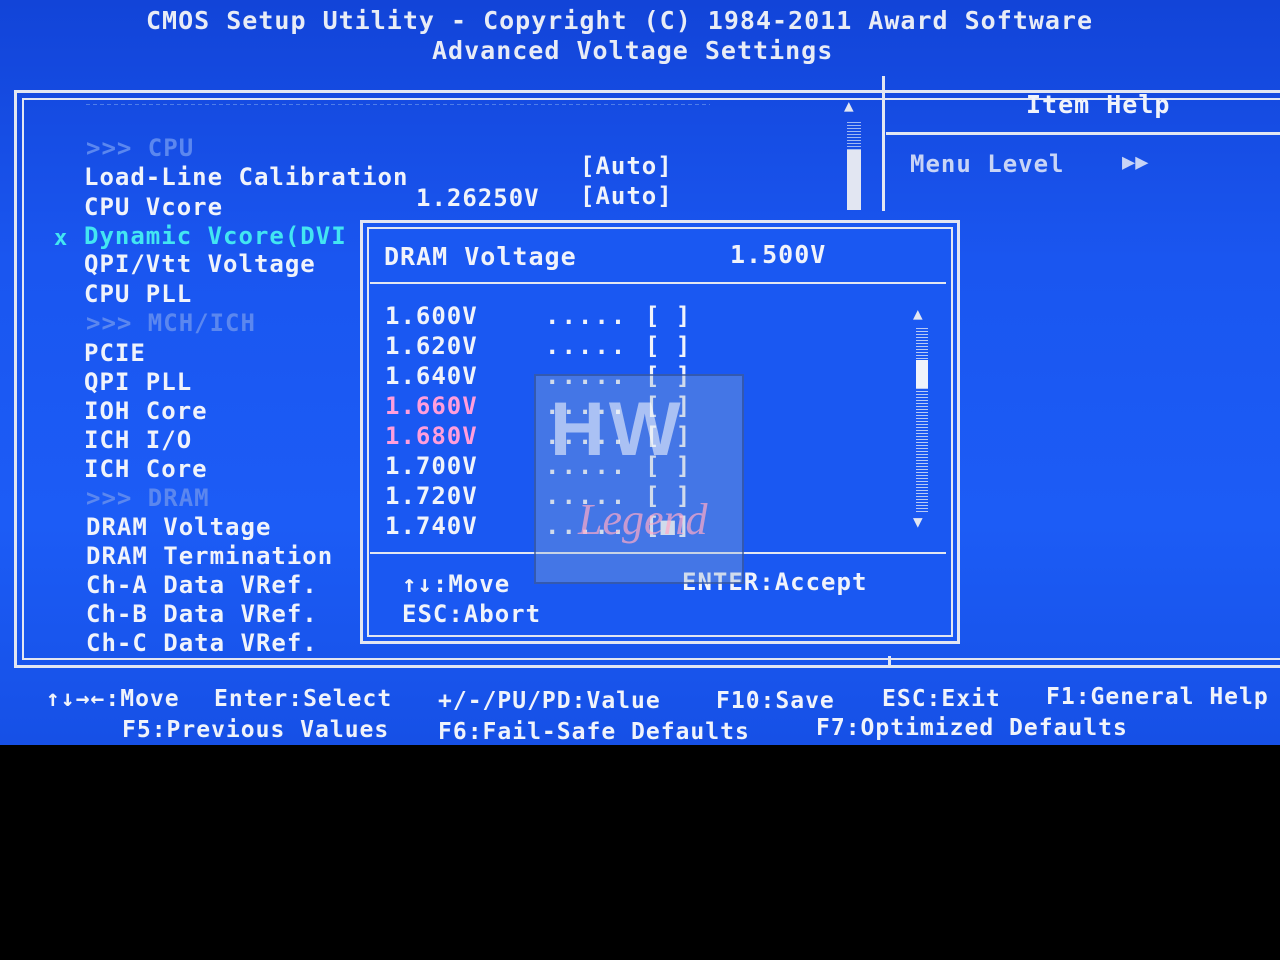  Describe the element at coordinates (153, 207) in the screenshot. I see `menu-item-cpu-vcore: CPU Vcore` at that location.